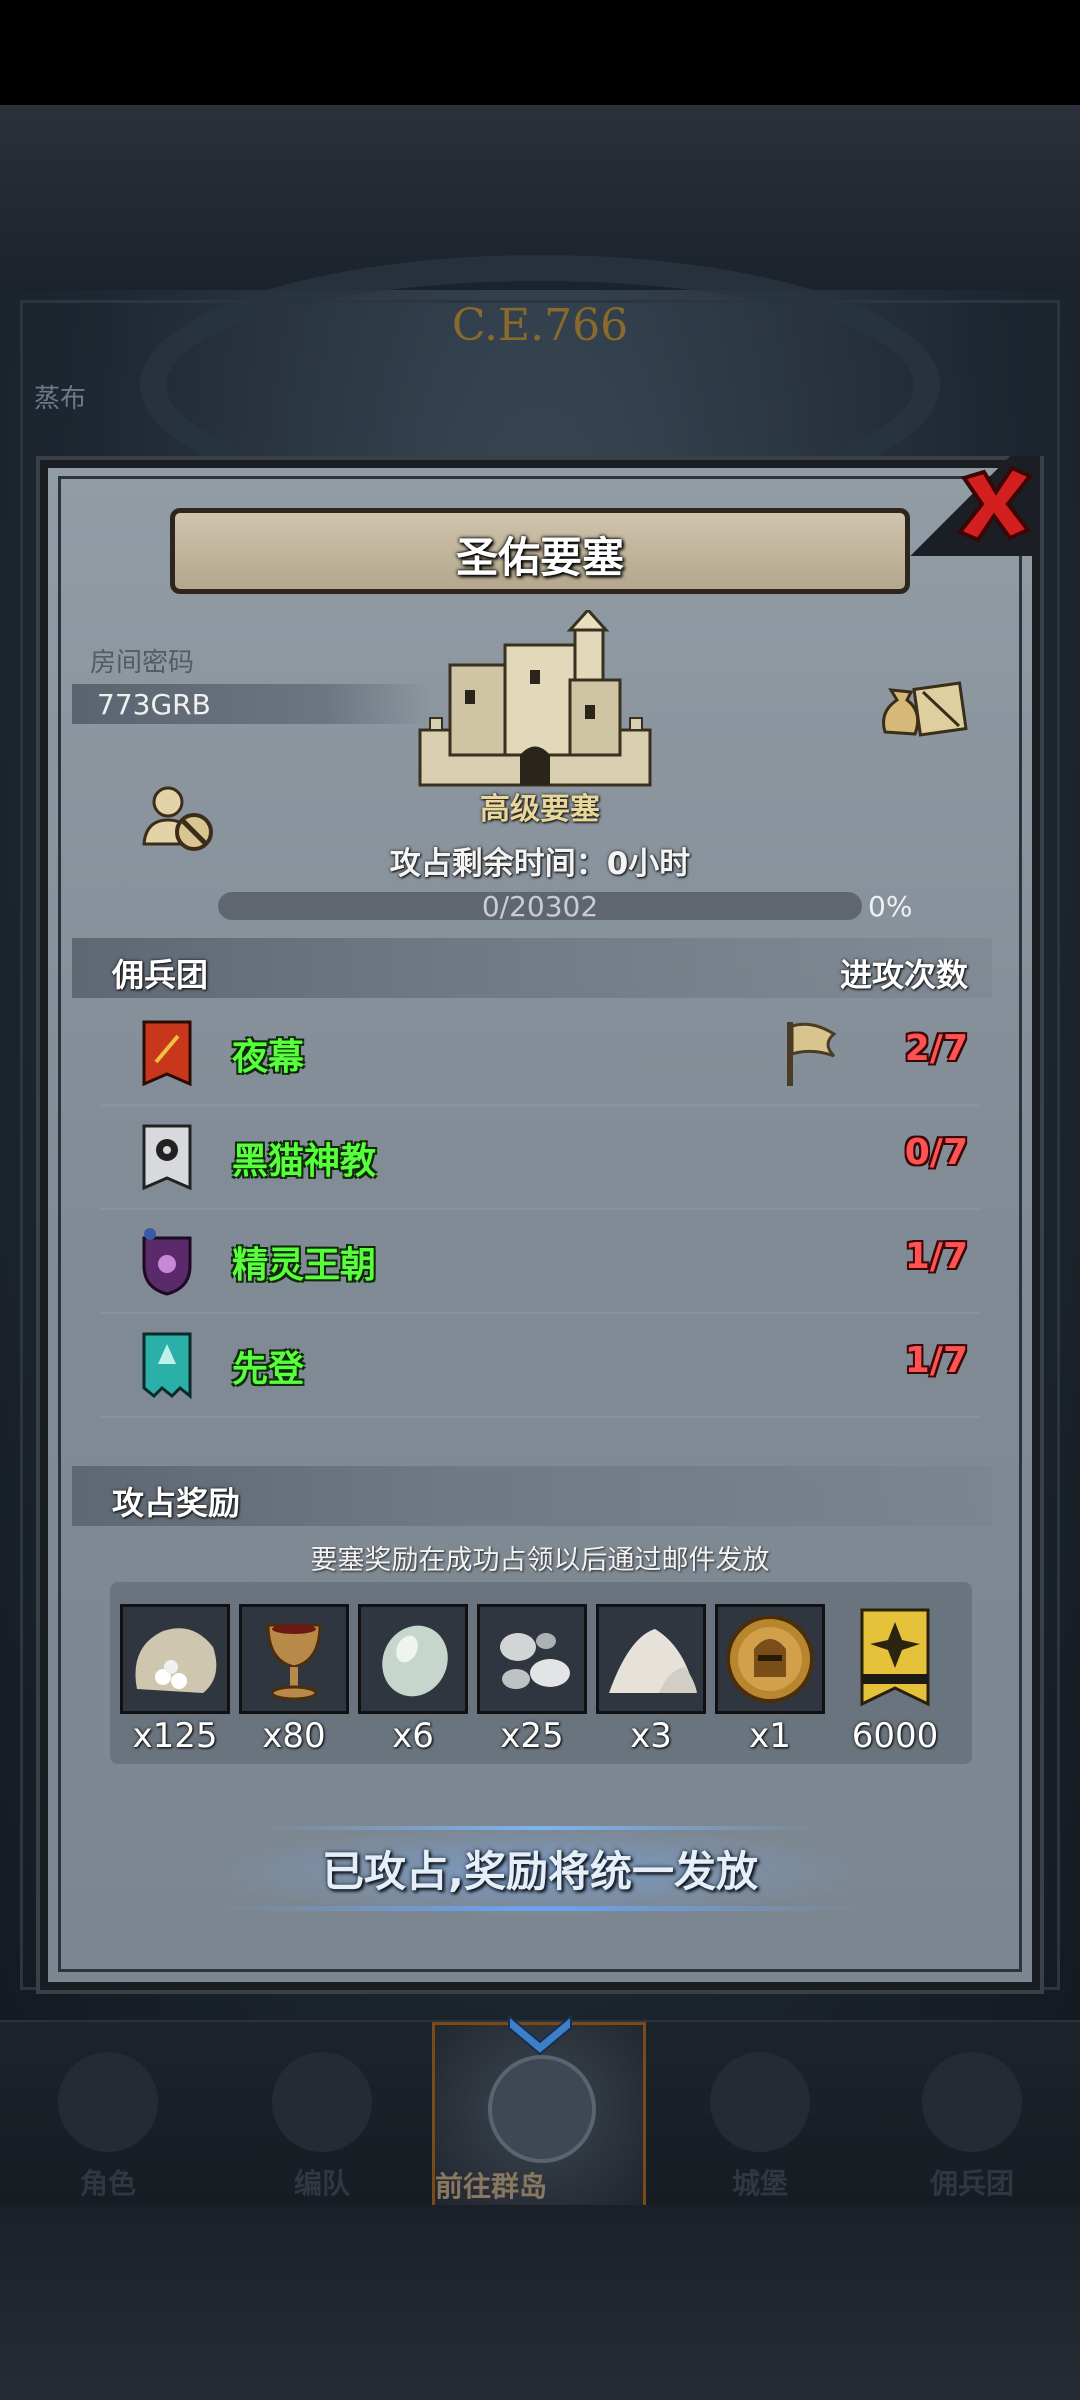 The width and height of the screenshot is (1080, 2400). I want to click on reward-quantity: 6000, so click(895, 1736).